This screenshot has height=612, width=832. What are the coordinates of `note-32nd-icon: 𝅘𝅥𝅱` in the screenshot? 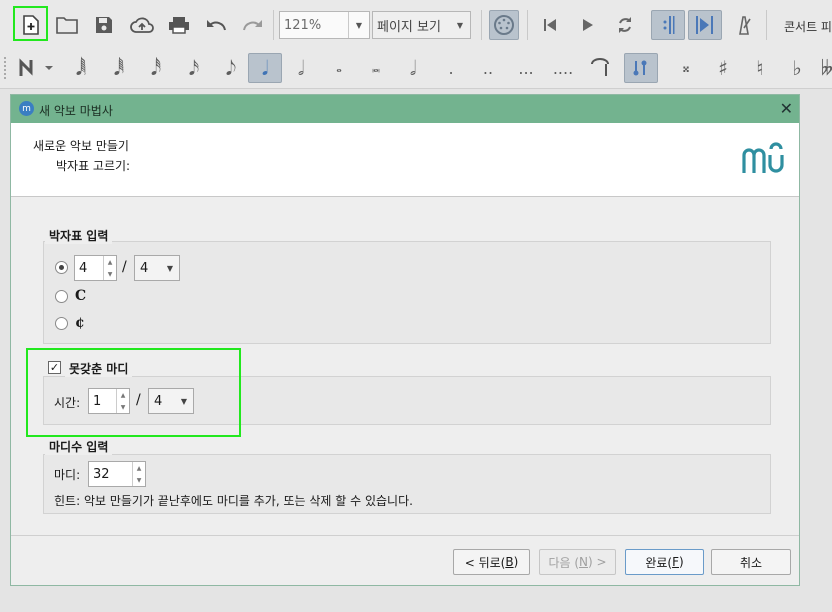 It's located at (119, 68).